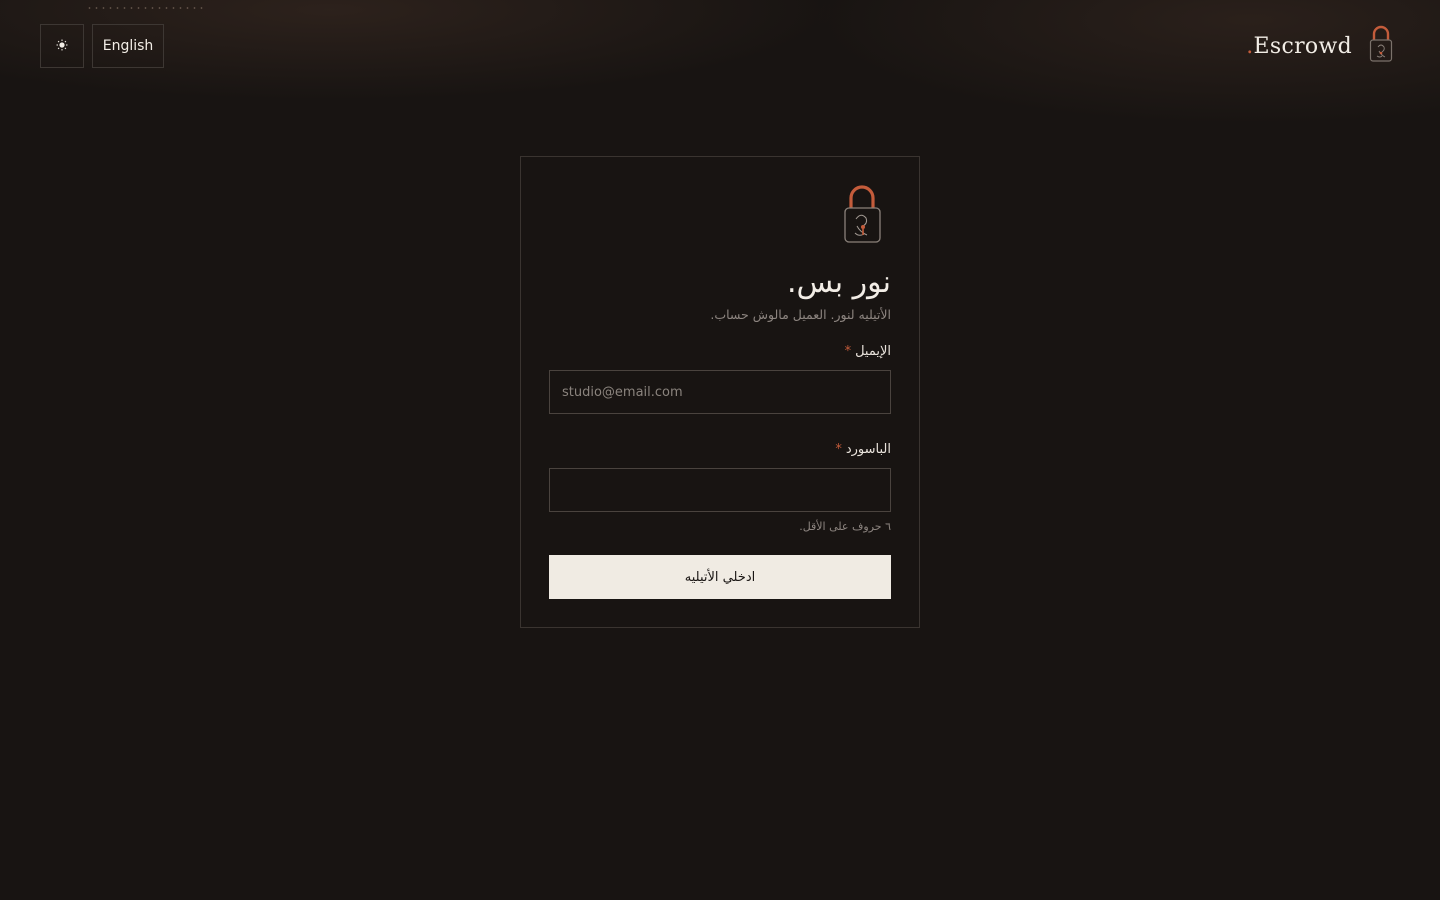 The width and height of the screenshot is (1440, 900). I want to click on language-switch-button: English, so click(128, 46).